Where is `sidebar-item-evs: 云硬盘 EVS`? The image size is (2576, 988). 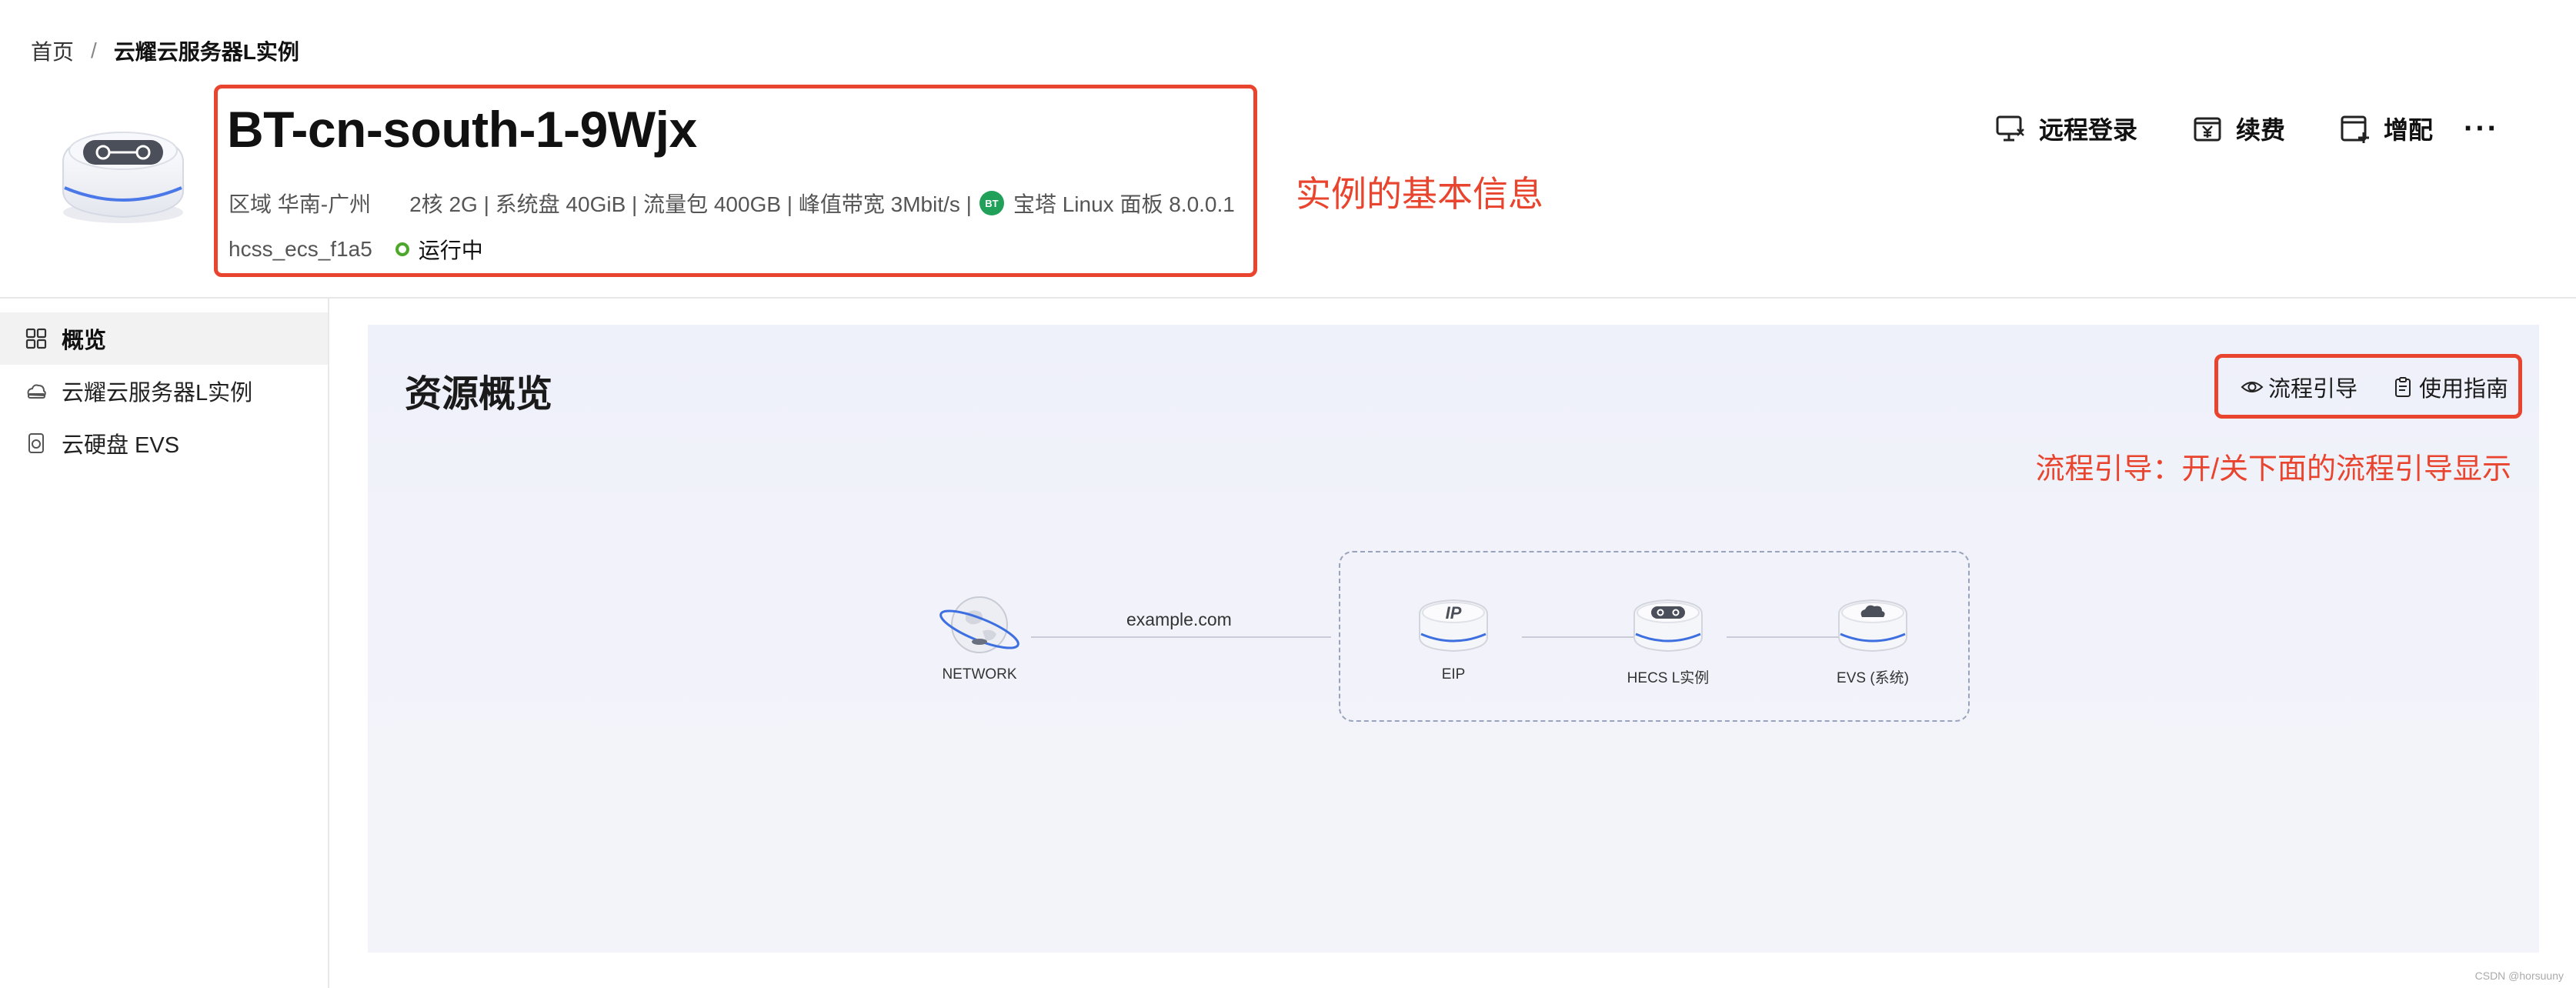
sidebar-item-evs: 云硬盘 EVS is located at coordinates (164, 443).